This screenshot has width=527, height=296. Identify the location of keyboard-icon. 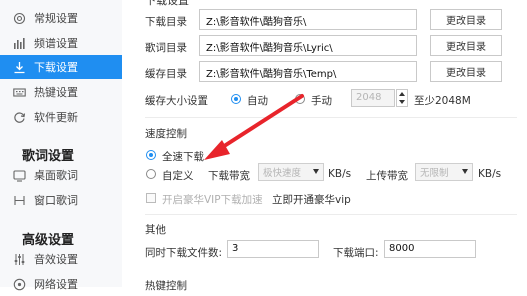
(19, 92).